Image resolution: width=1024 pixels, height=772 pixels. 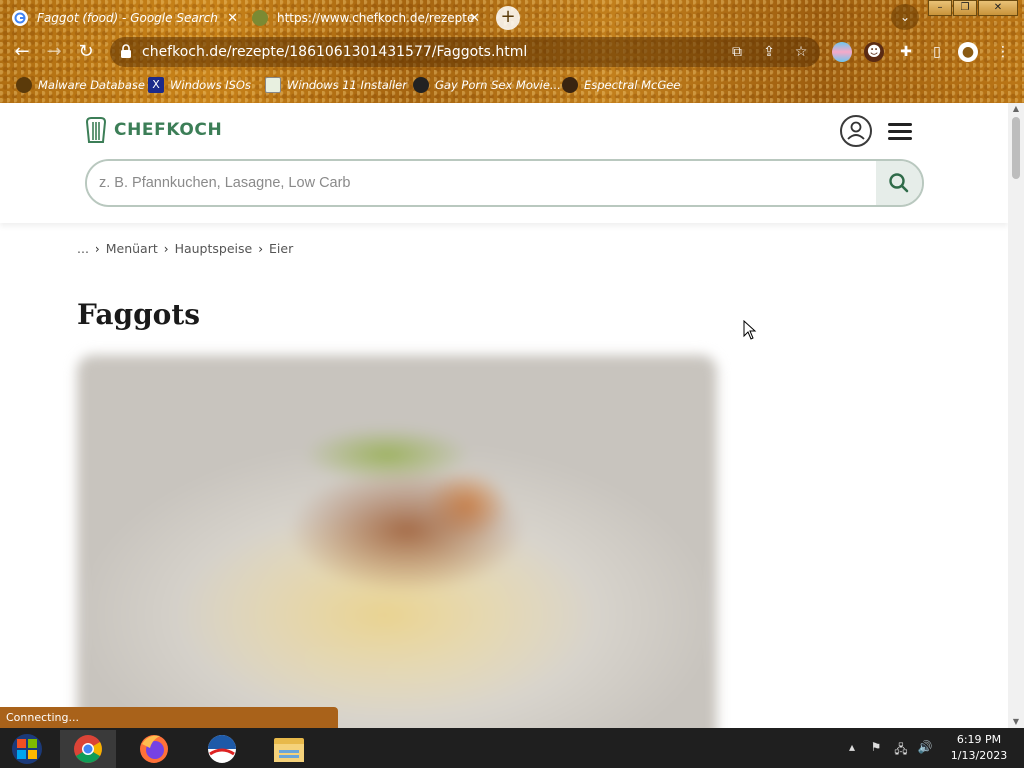 I want to click on folder-icon, so click(x=289, y=750).